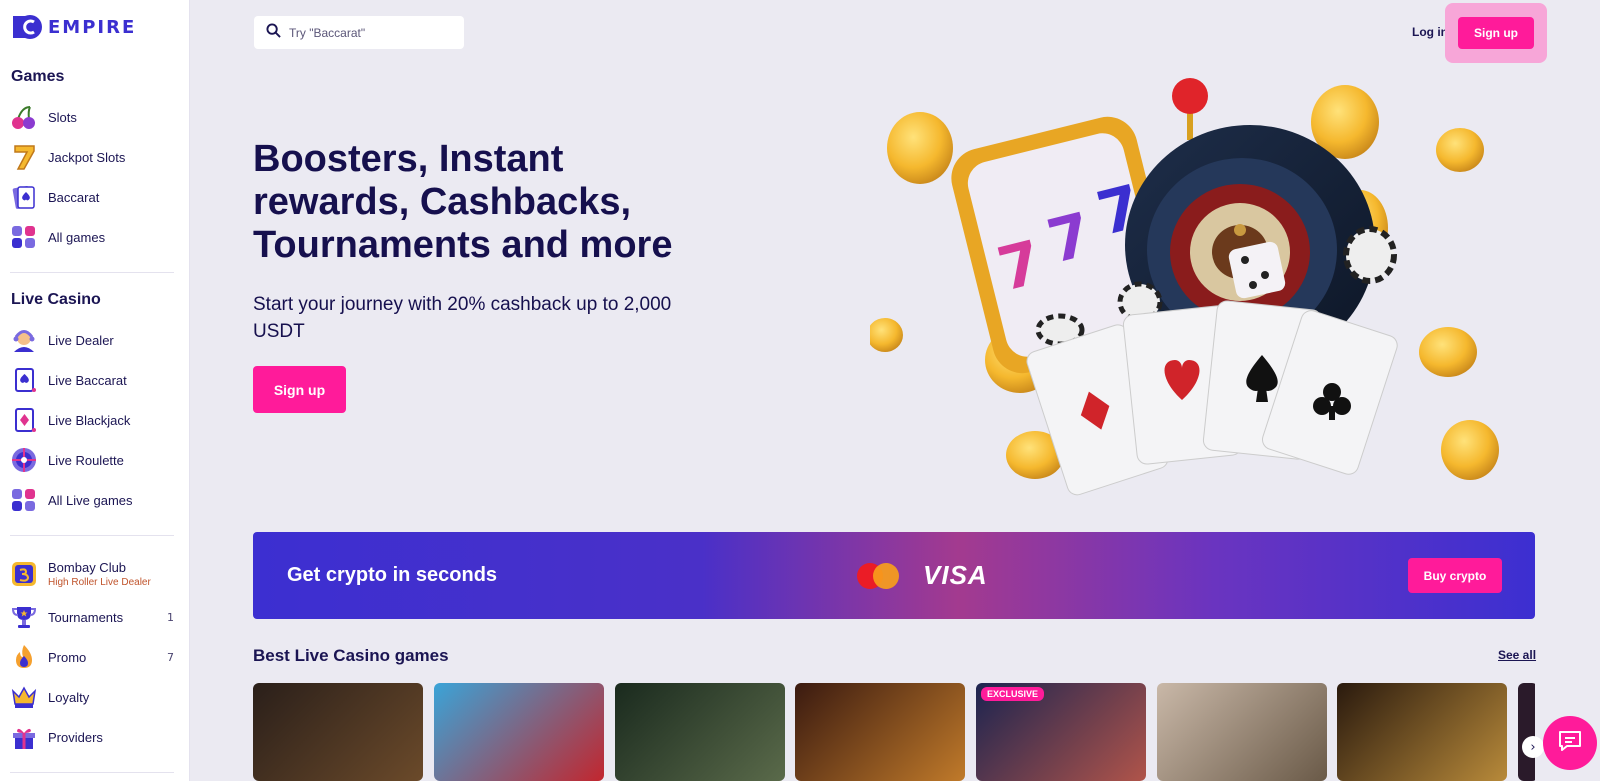 The height and width of the screenshot is (781, 1600). Describe the element at coordinates (24, 420) in the screenshot. I see `card-diamond-icon` at that location.